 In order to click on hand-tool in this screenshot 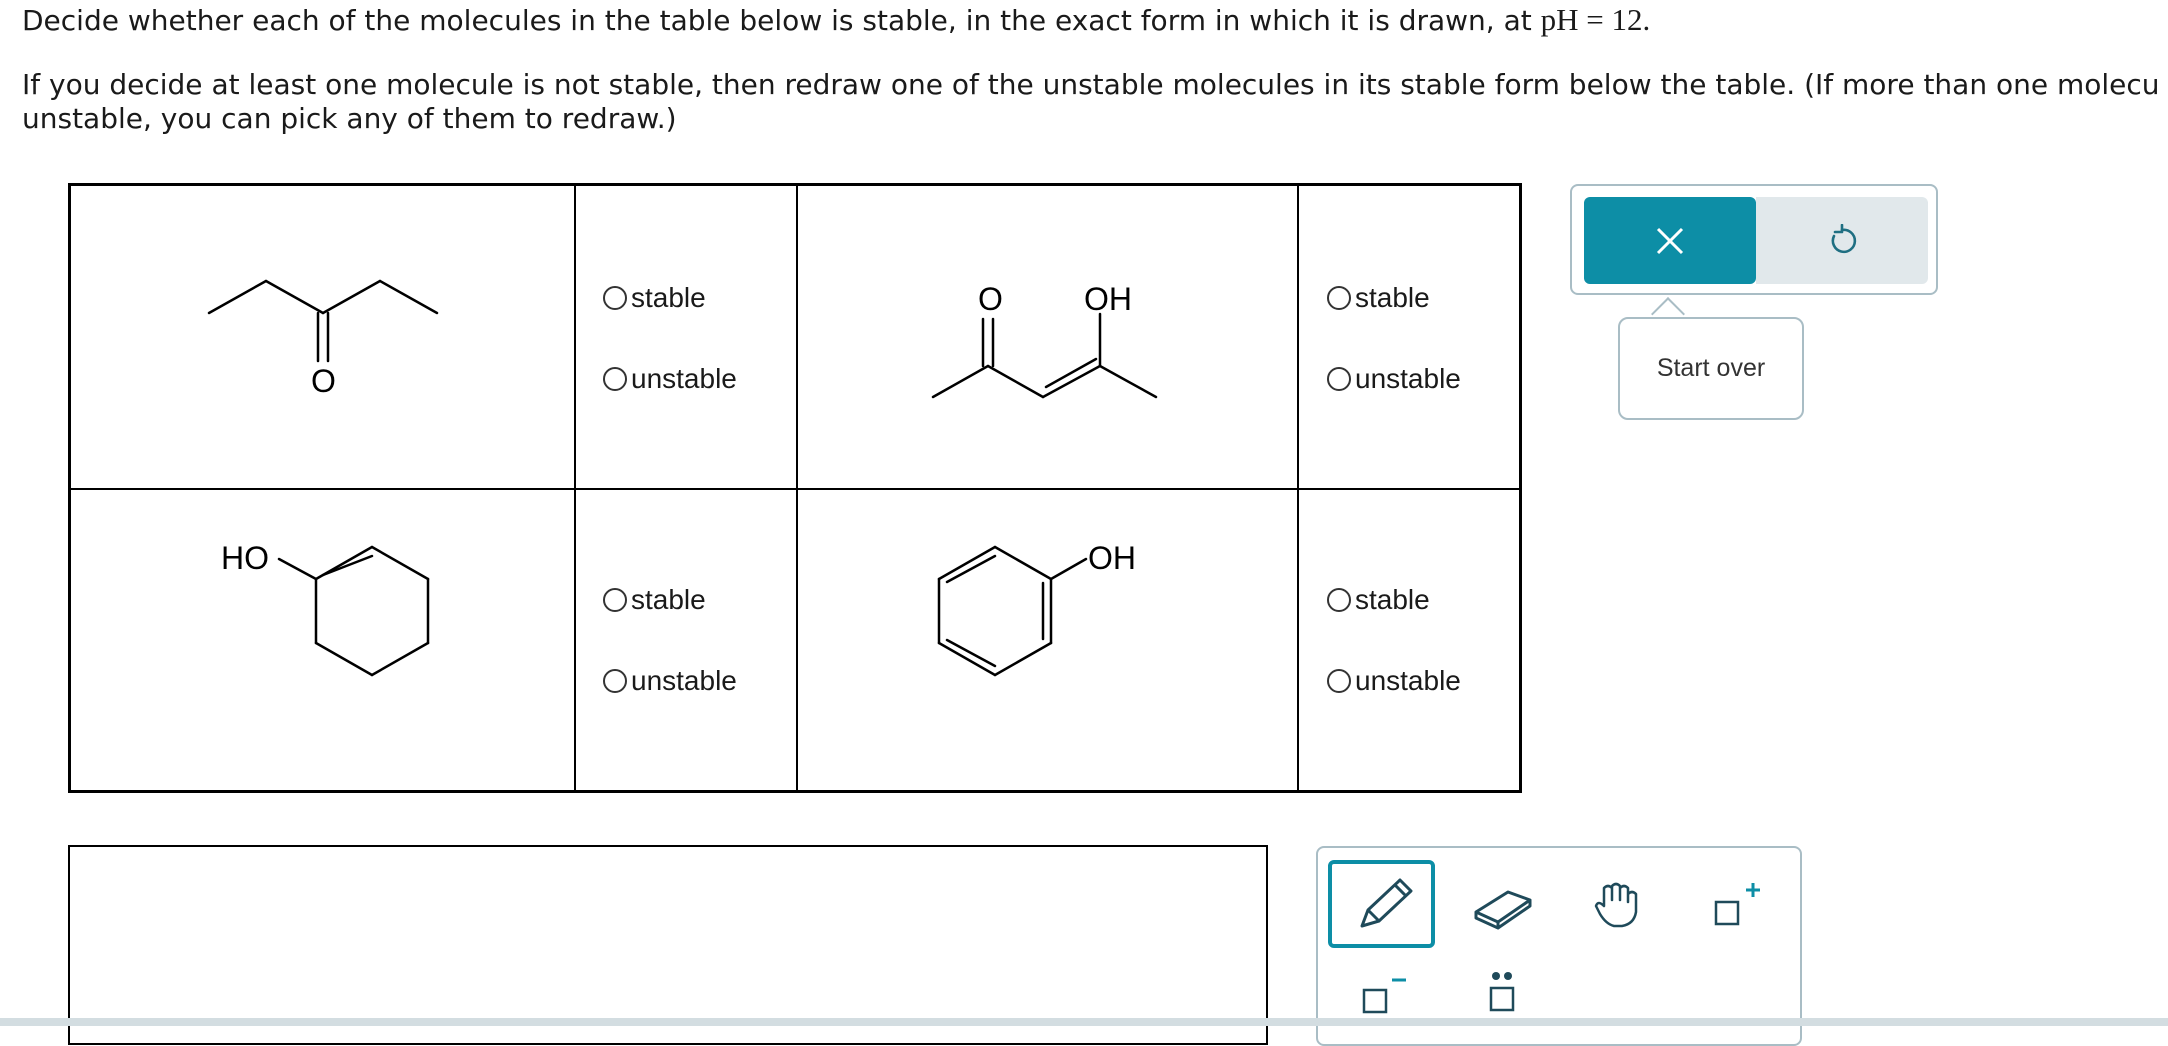, I will do `click(1618, 904)`.